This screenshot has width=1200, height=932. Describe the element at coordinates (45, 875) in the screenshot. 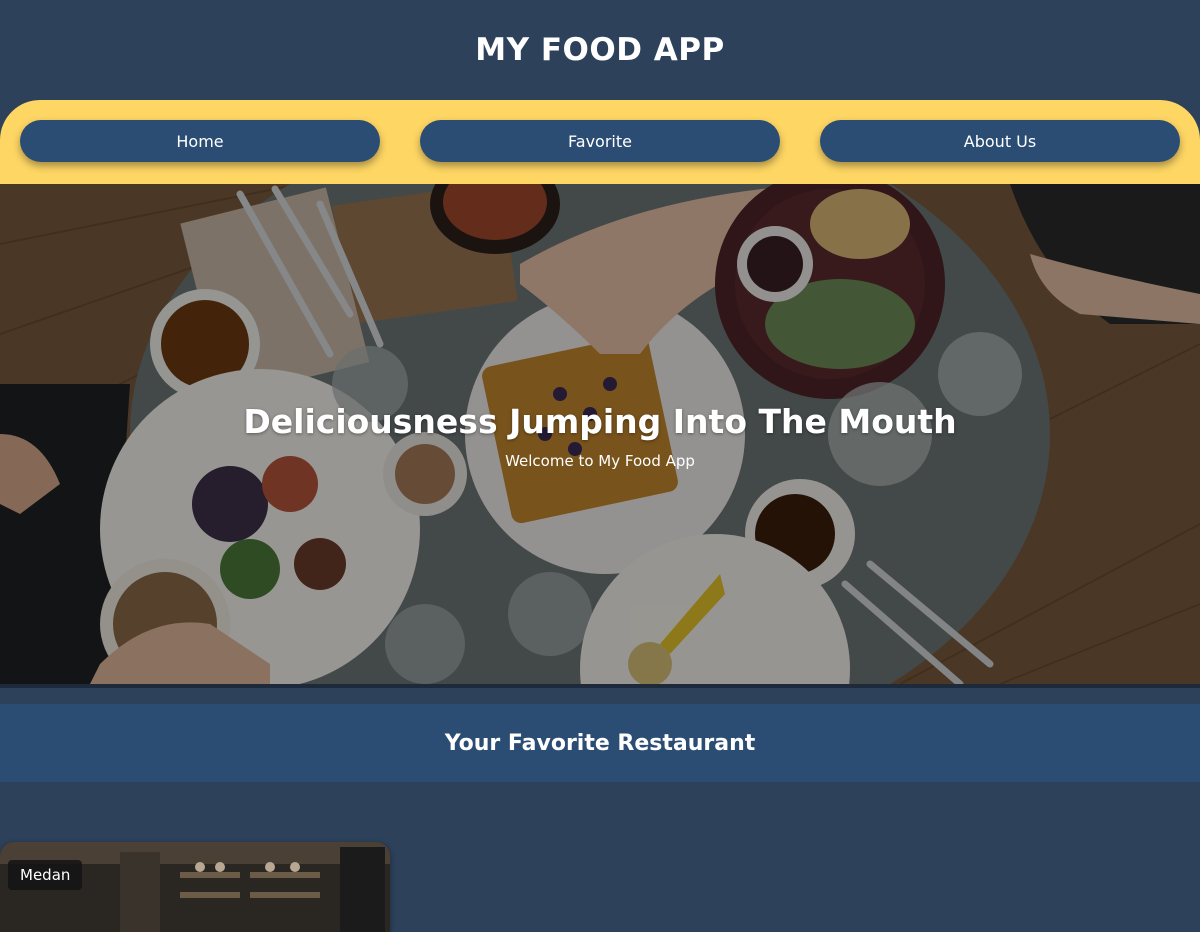

I see `restaurant-city-badge: Medan` at that location.